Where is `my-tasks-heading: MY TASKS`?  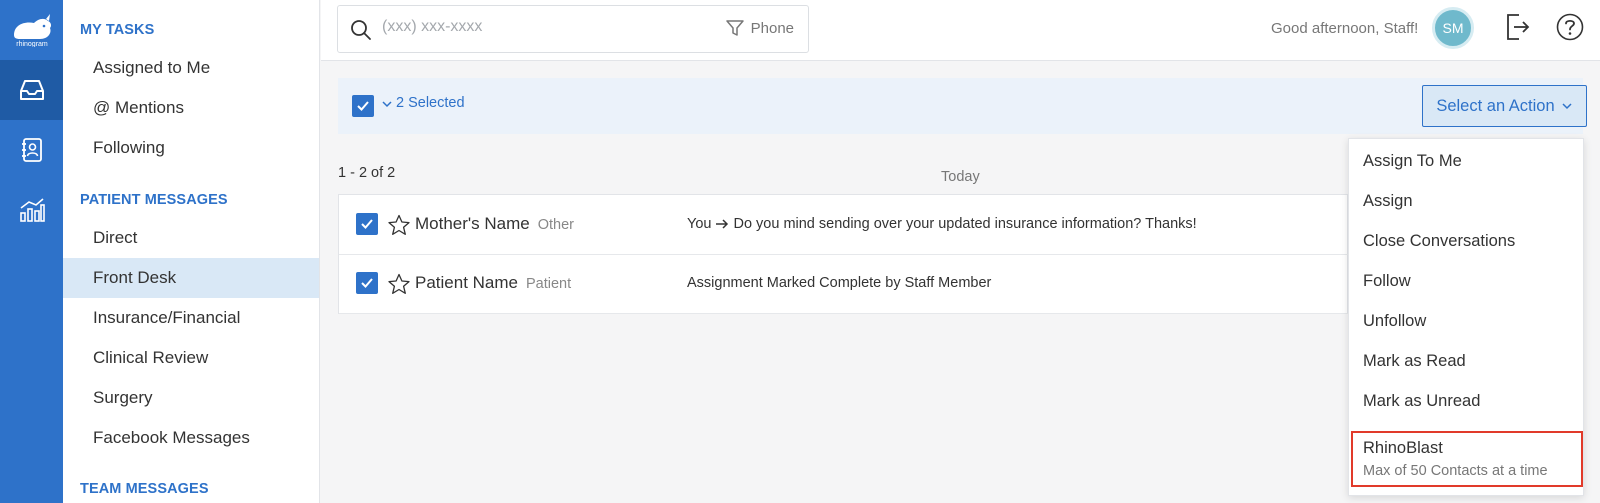
my-tasks-heading: MY TASKS is located at coordinates (117, 30).